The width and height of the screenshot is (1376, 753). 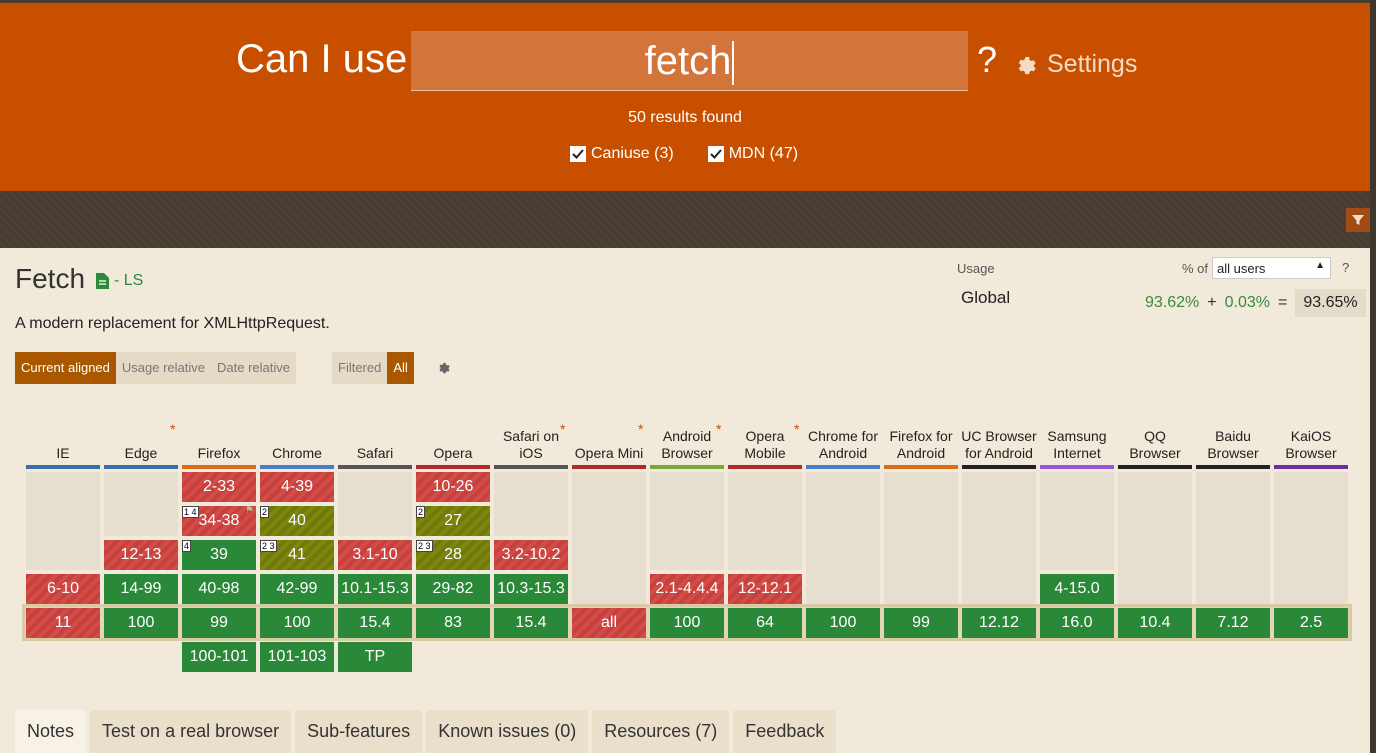 I want to click on spec-status-label: - LS, so click(x=129, y=280).